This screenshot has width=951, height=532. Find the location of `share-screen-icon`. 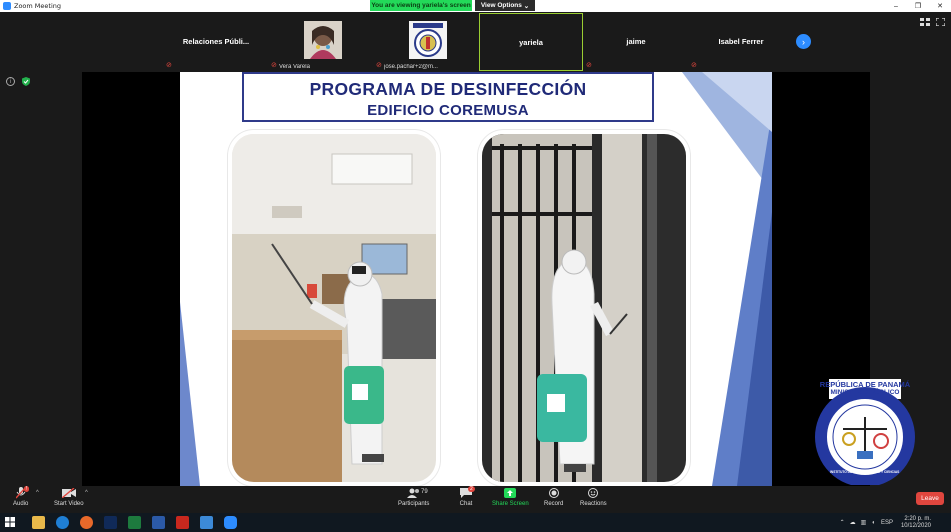

share-screen-icon is located at coordinates (510, 493).